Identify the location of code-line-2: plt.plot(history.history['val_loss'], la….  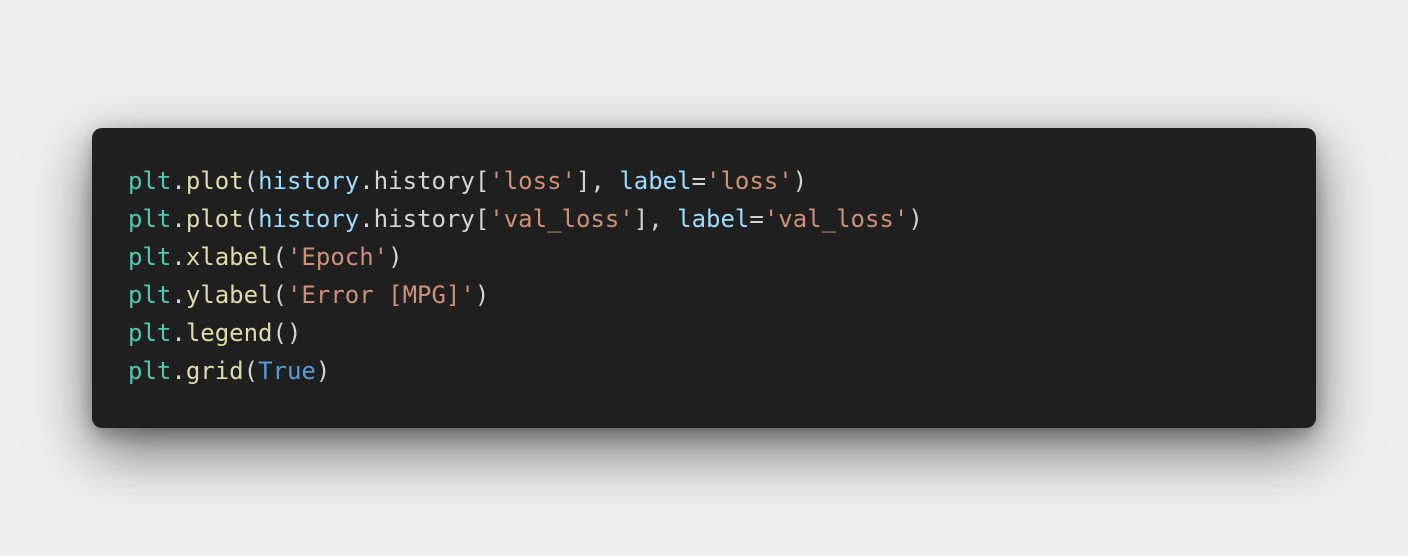
(722, 219).